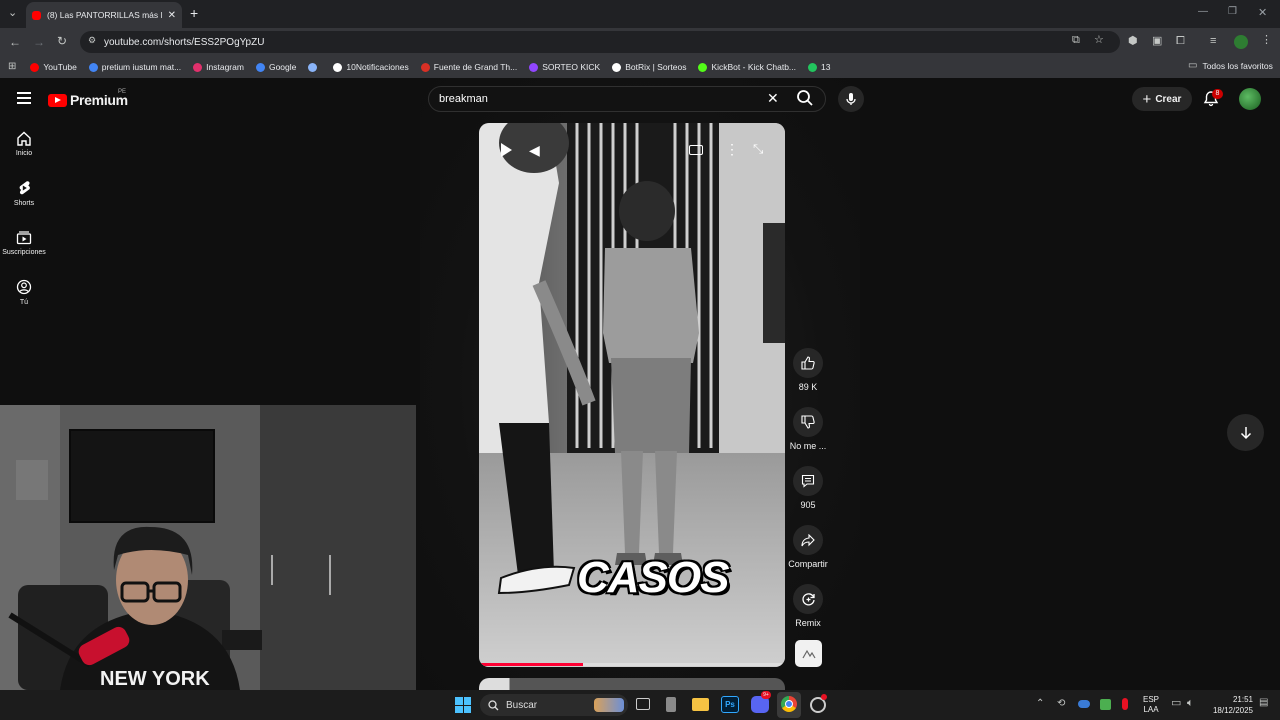 The image size is (1280, 720). I want to click on tab-close-icon: ✕, so click(172, 15).